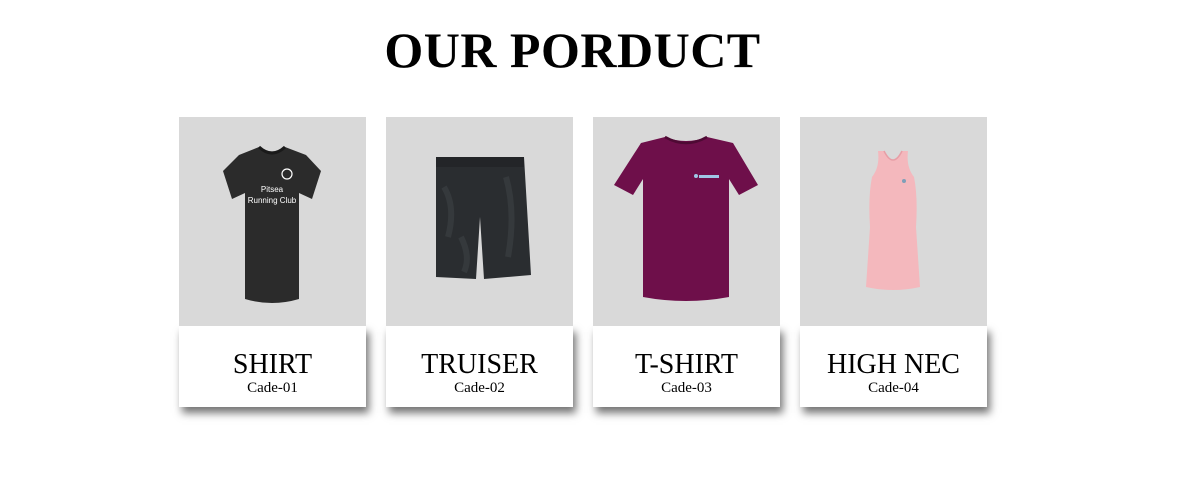  What do you see at coordinates (572, 50) in the screenshot?
I see `page-title: OUR PORDUCT` at bounding box center [572, 50].